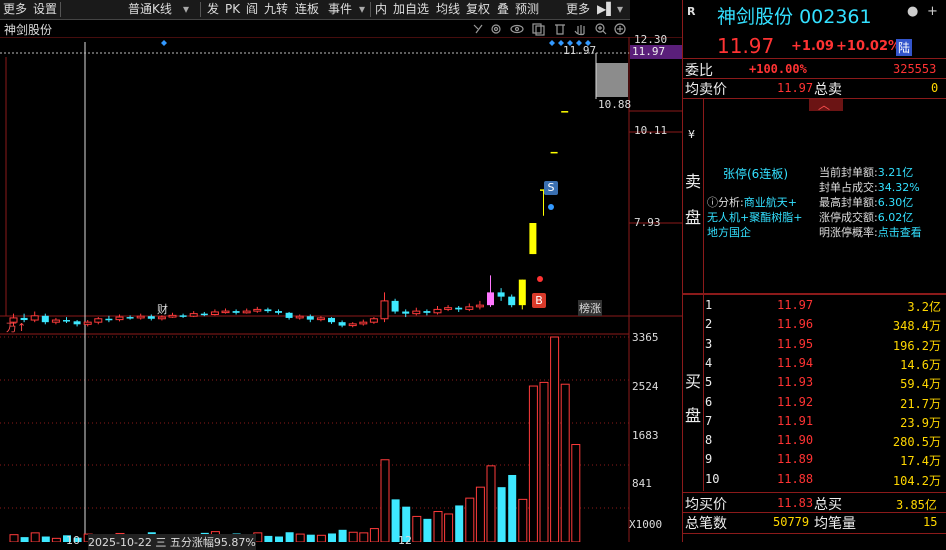 The height and width of the screenshot is (550, 946). What do you see at coordinates (307, 9) in the screenshot?
I see `lianban-button: 连板` at bounding box center [307, 9].